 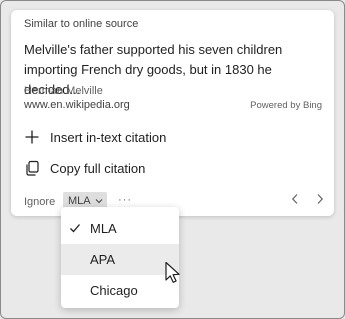 I want to click on dropdown-option-chicago: Chicago, so click(x=120, y=290).